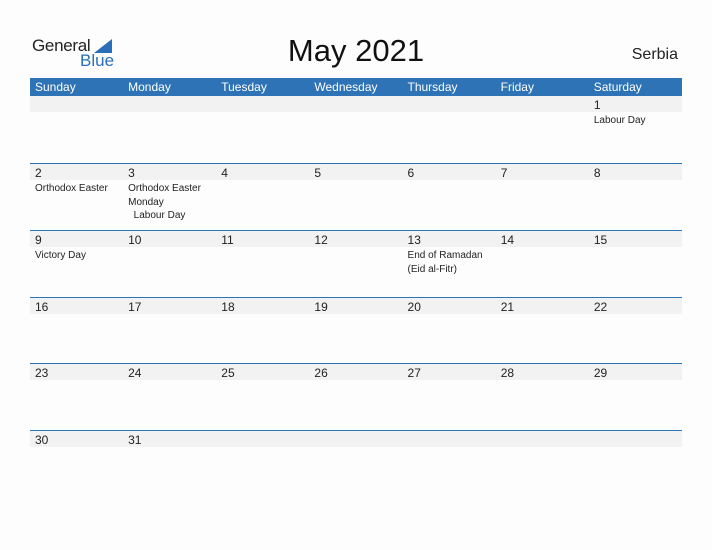 This screenshot has height=550, width=712. What do you see at coordinates (169, 264) in the screenshot?
I see `day-cell: 10` at bounding box center [169, 264].